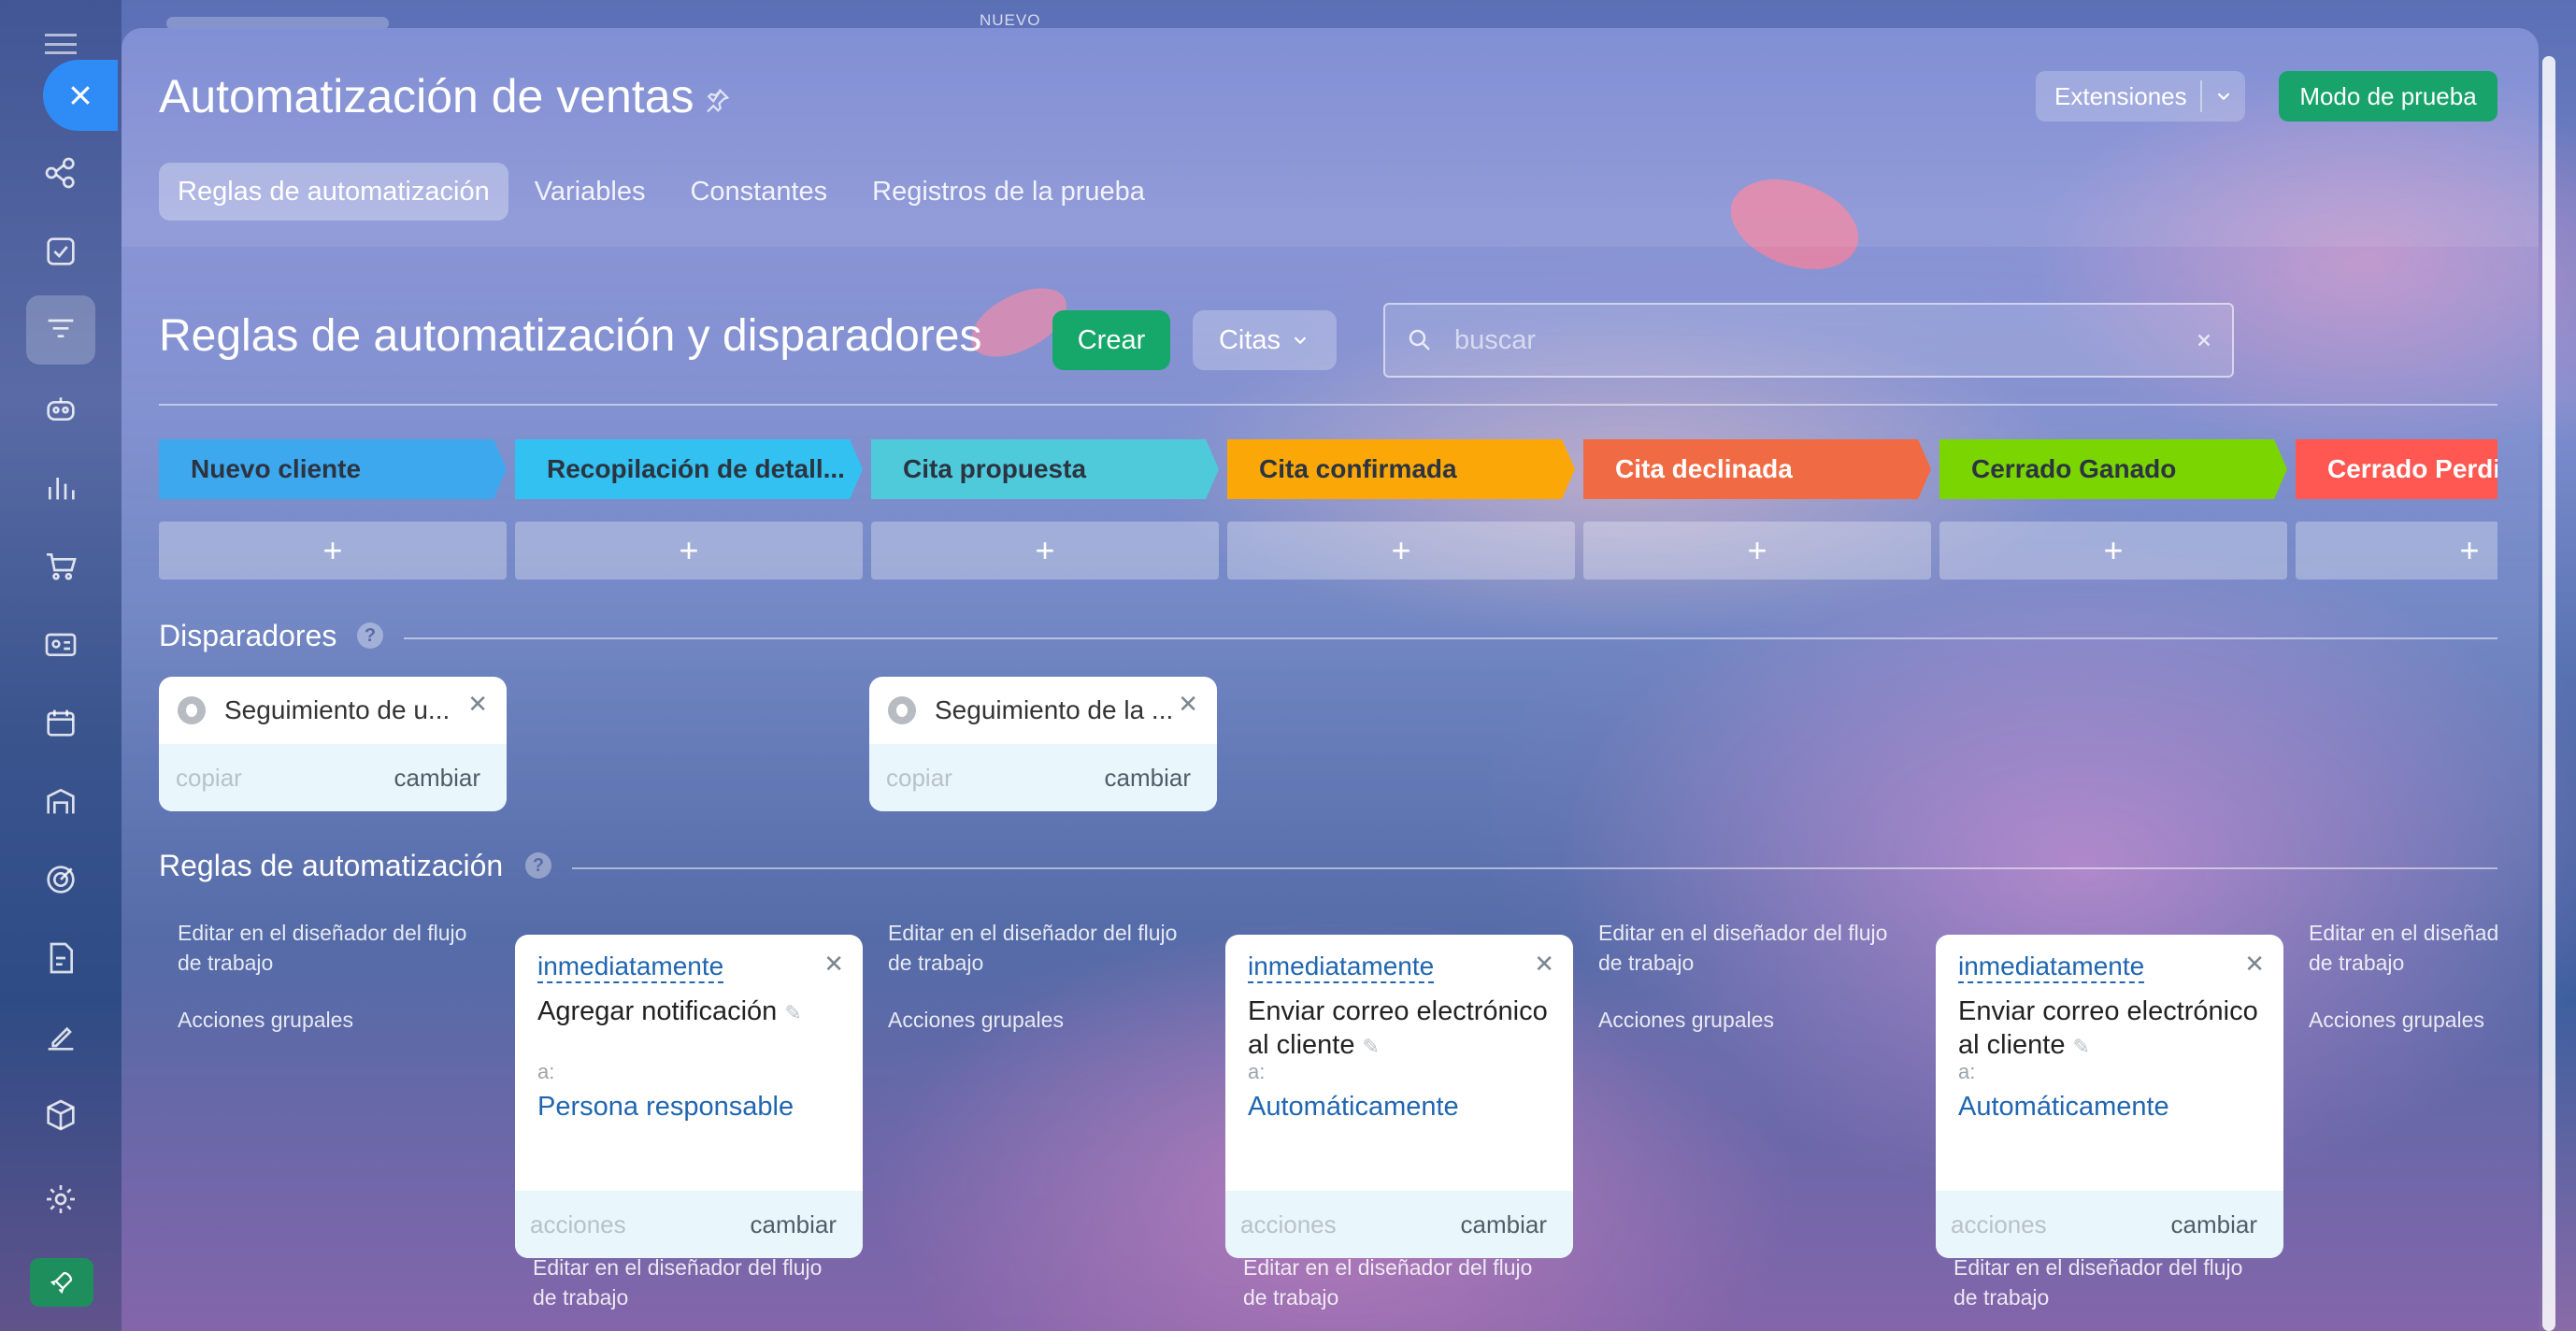 Image resolution: width=2576 pixels, height=1331 pixels. Describe the element at coordinates (426, 96) in the screenshot. I see `page-title: Automatización de ventas` at that location.